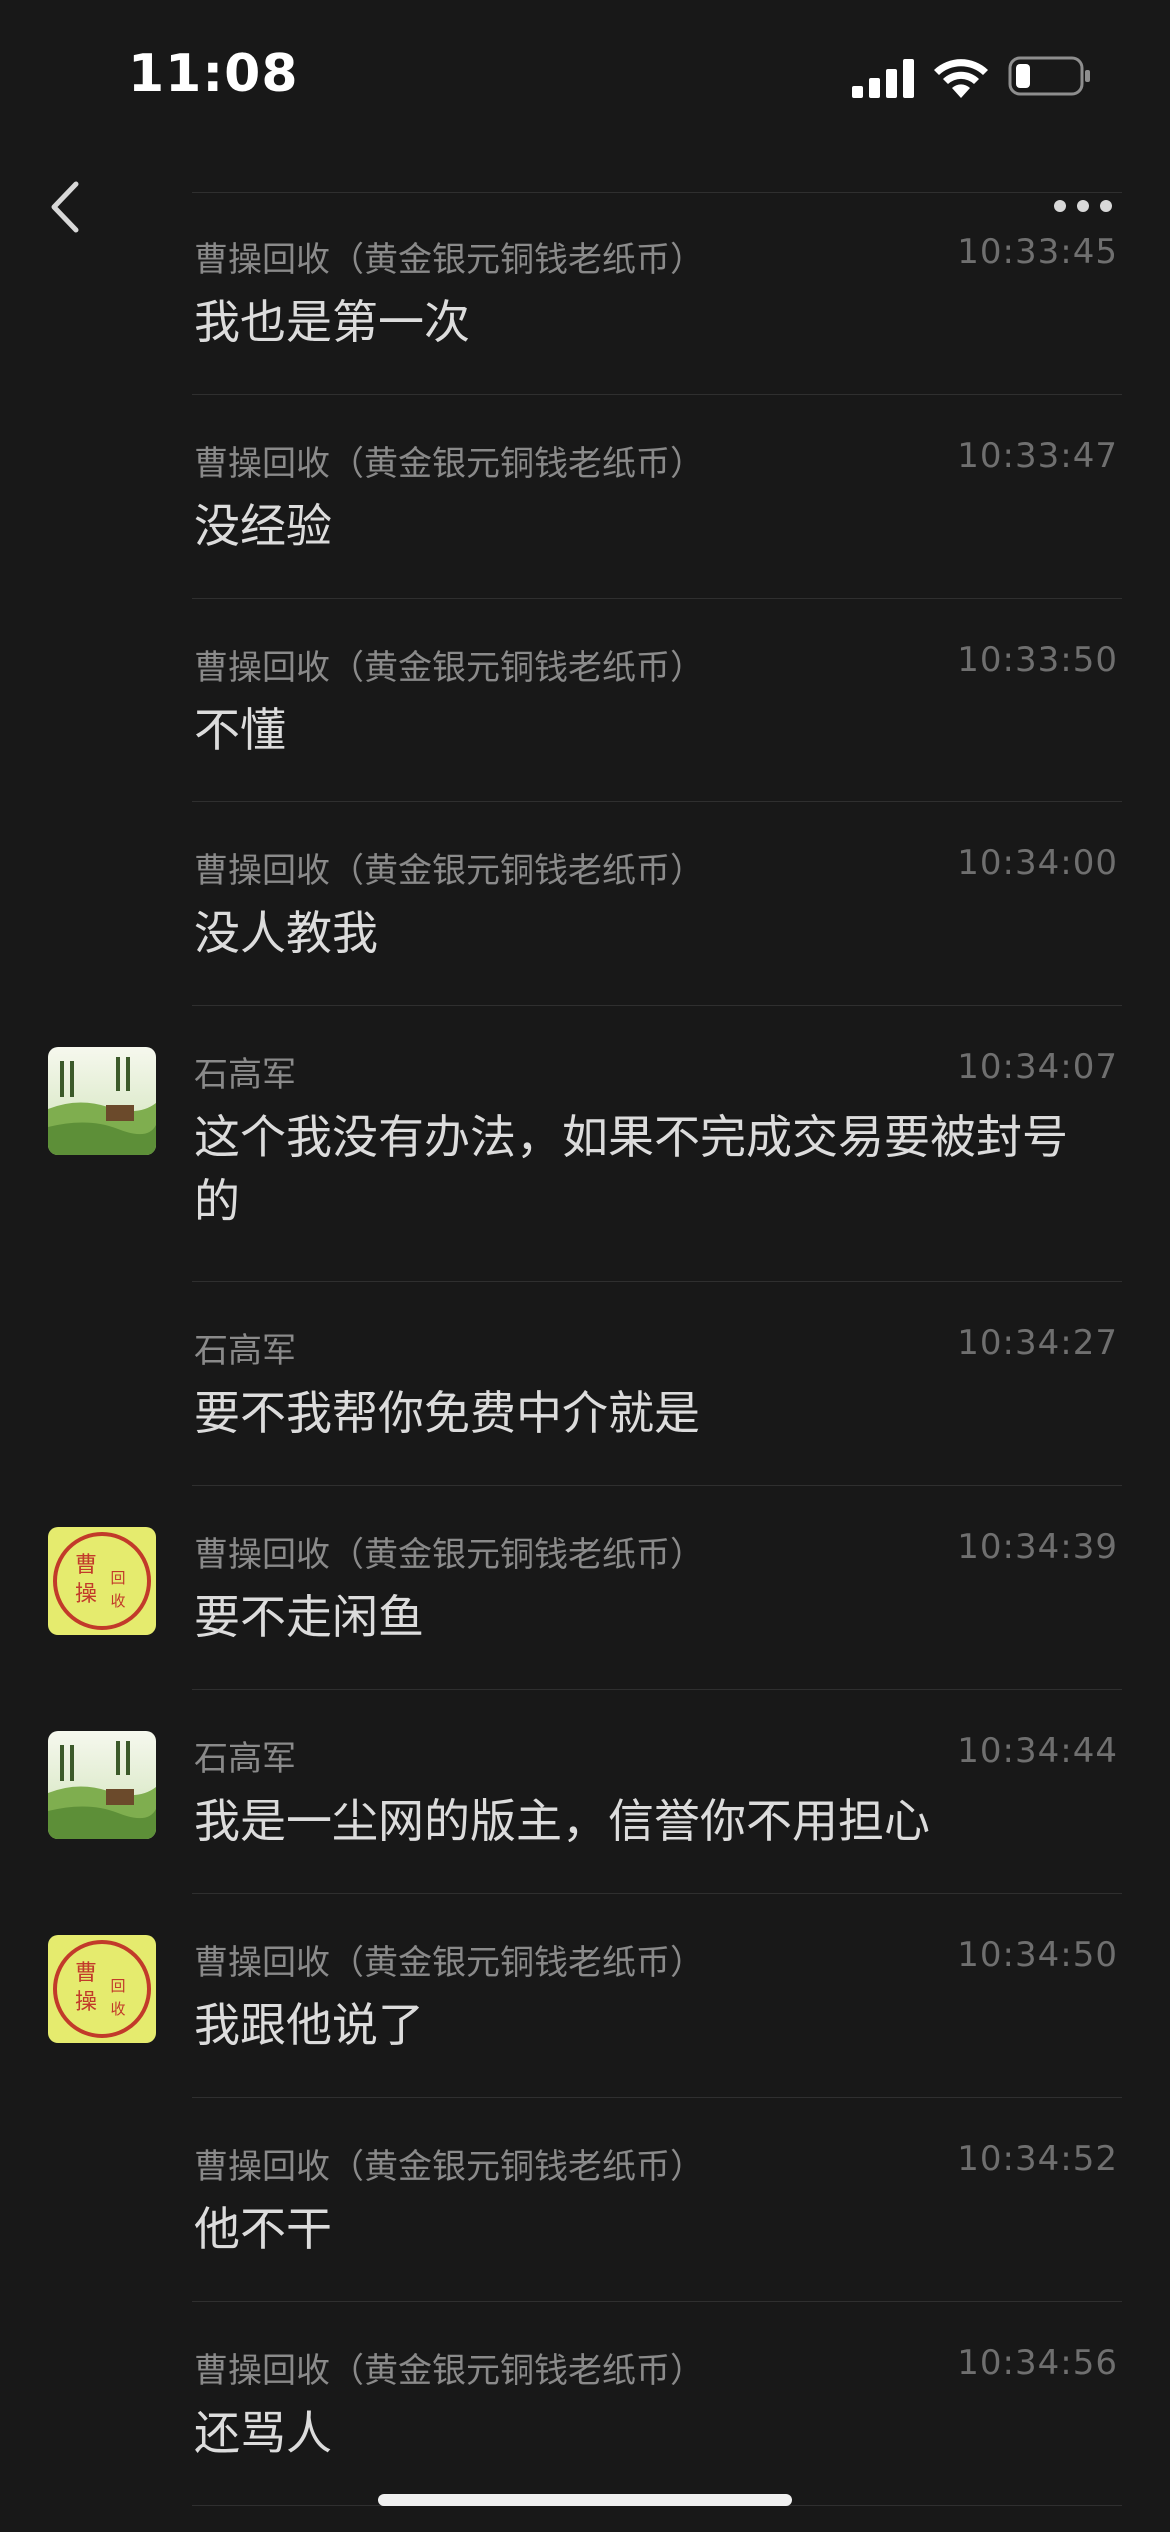  Describe the element at coordinates (213, 74) in the screenshot. I see `status-time: 11:08` at that location.